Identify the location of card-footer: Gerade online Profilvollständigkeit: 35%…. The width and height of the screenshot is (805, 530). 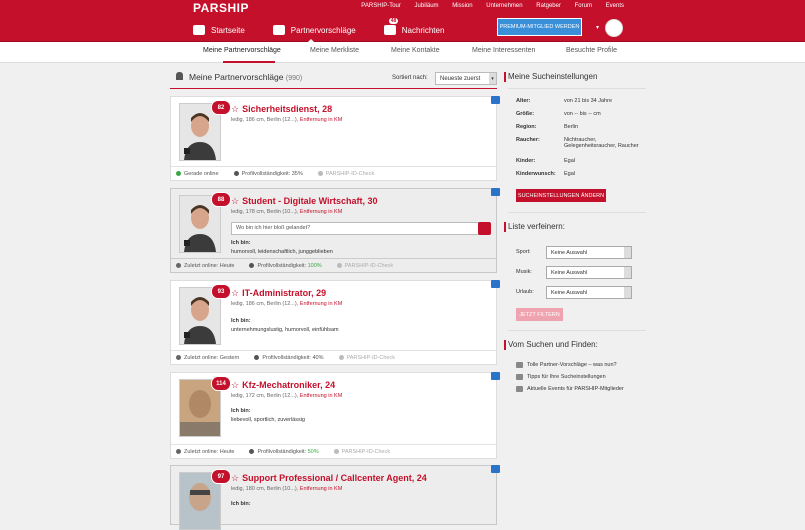
(333, 173).